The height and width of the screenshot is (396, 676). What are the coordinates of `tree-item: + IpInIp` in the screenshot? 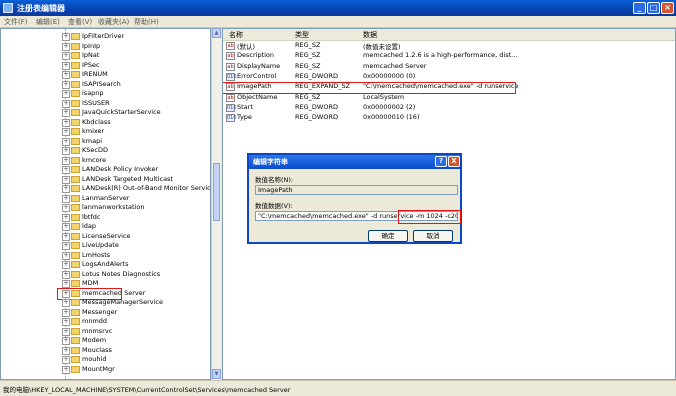 It's located at (103, 47).